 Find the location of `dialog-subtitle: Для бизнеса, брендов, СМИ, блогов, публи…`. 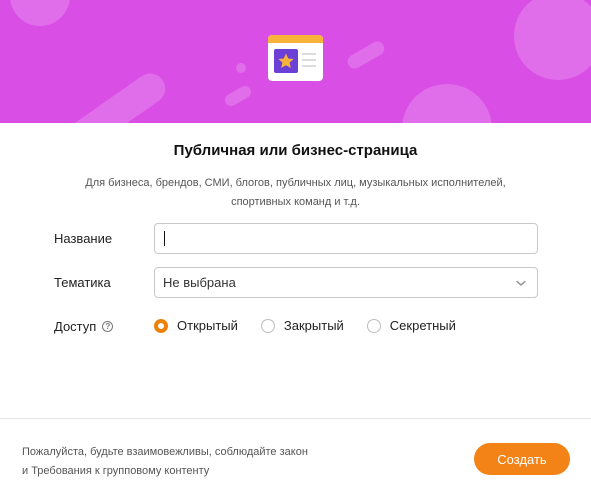

dialog-subtitle: Для бизнеса, брендов, СМИ, блогов, публи… is located at coordinates (295, 193).